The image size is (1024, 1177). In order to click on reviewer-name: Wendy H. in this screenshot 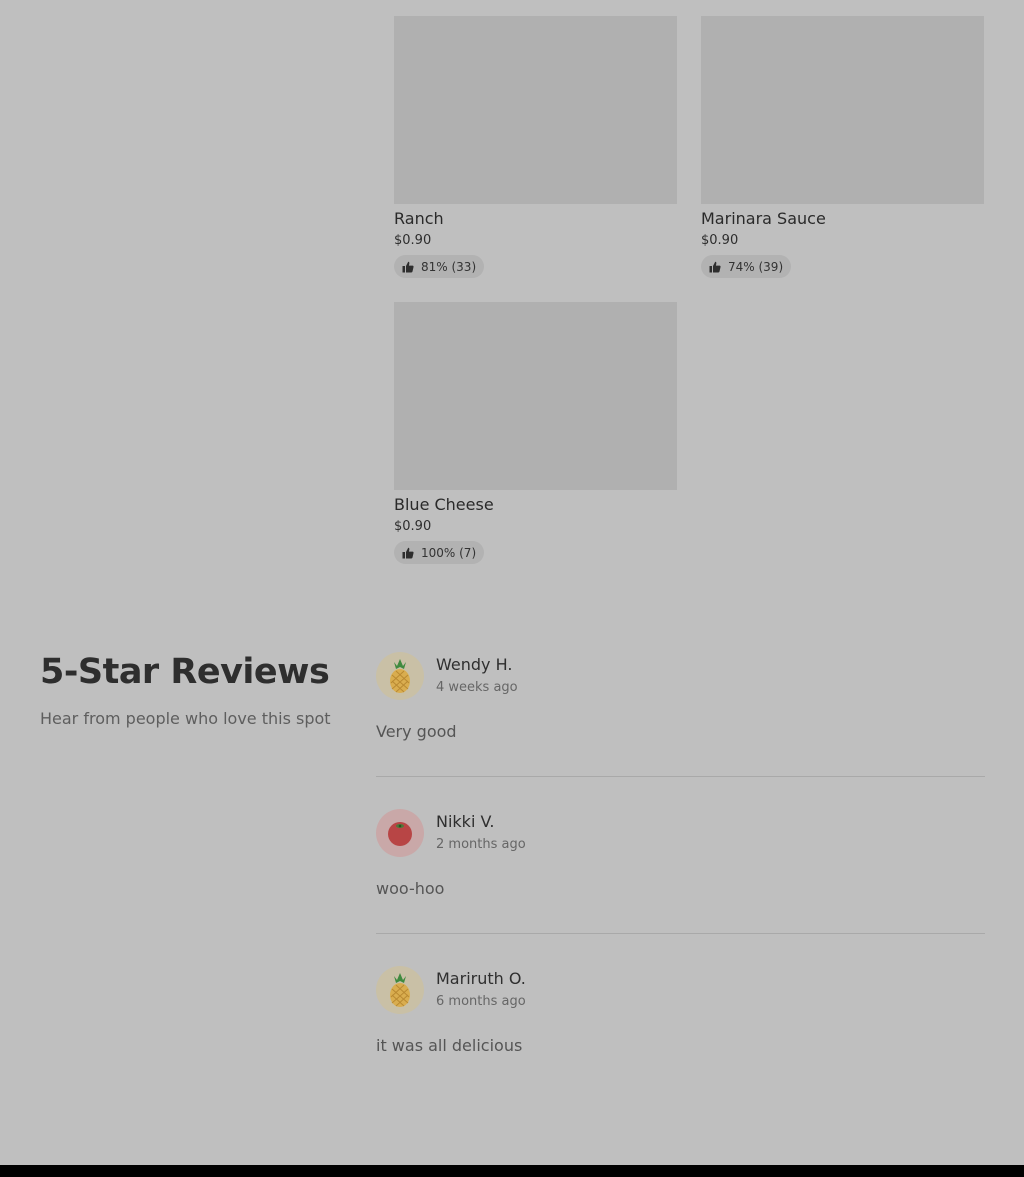, I will do `click(474, 664)`.